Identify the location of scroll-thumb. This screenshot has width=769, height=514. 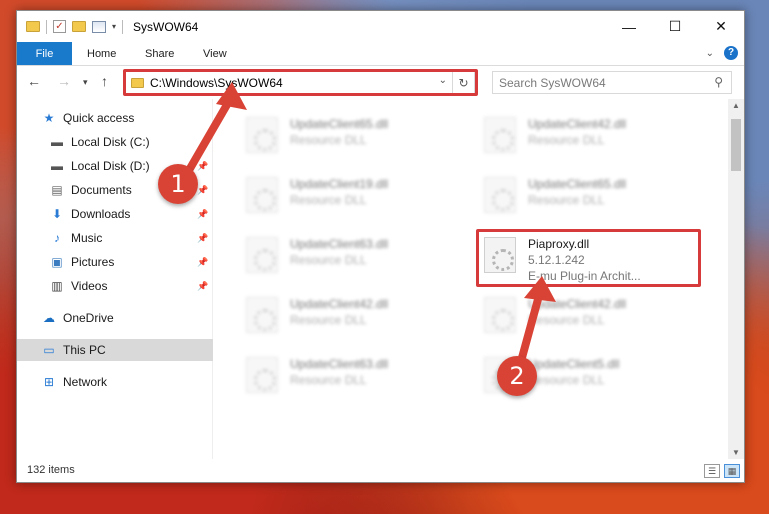
(736, 145).